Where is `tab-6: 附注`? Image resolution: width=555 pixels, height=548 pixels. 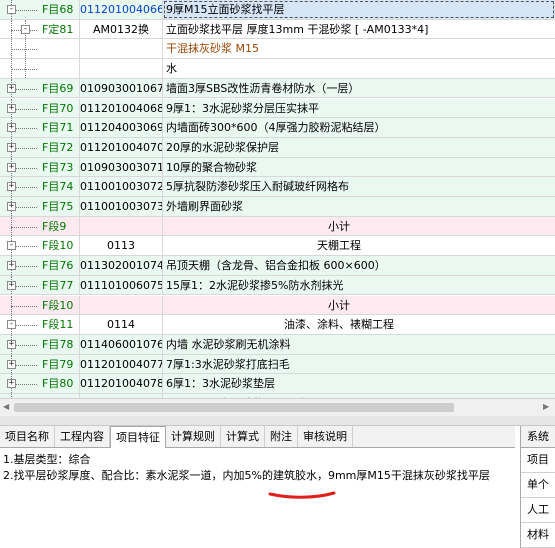 tab-6: 附注 is located at coordinates (281, 436).